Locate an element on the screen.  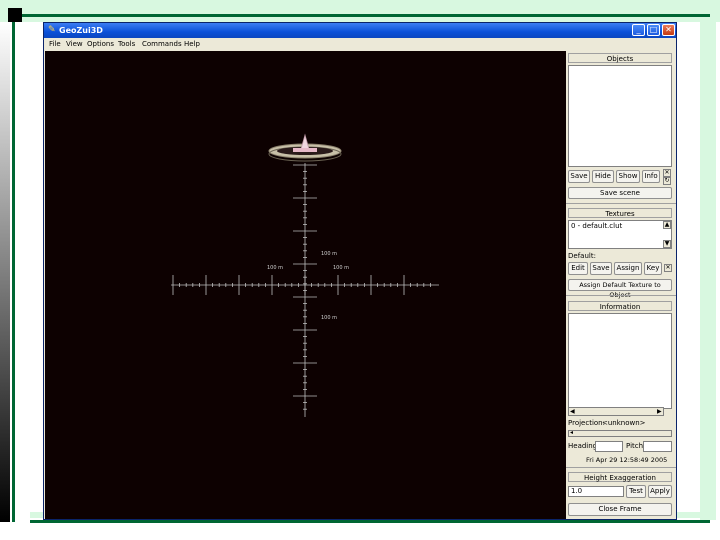
scroll-down-icon: ▼ is located at coordinates (667, 244).